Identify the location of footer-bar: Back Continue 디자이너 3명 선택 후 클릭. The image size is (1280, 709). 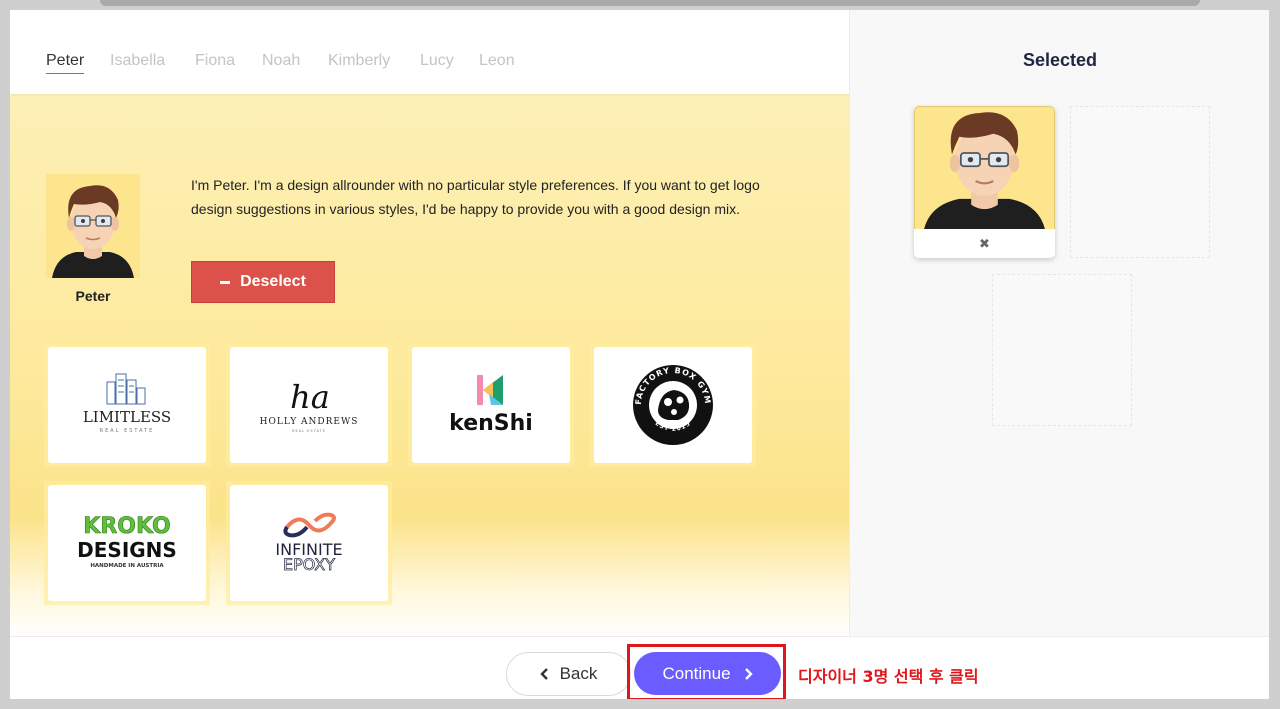
(639, 667).